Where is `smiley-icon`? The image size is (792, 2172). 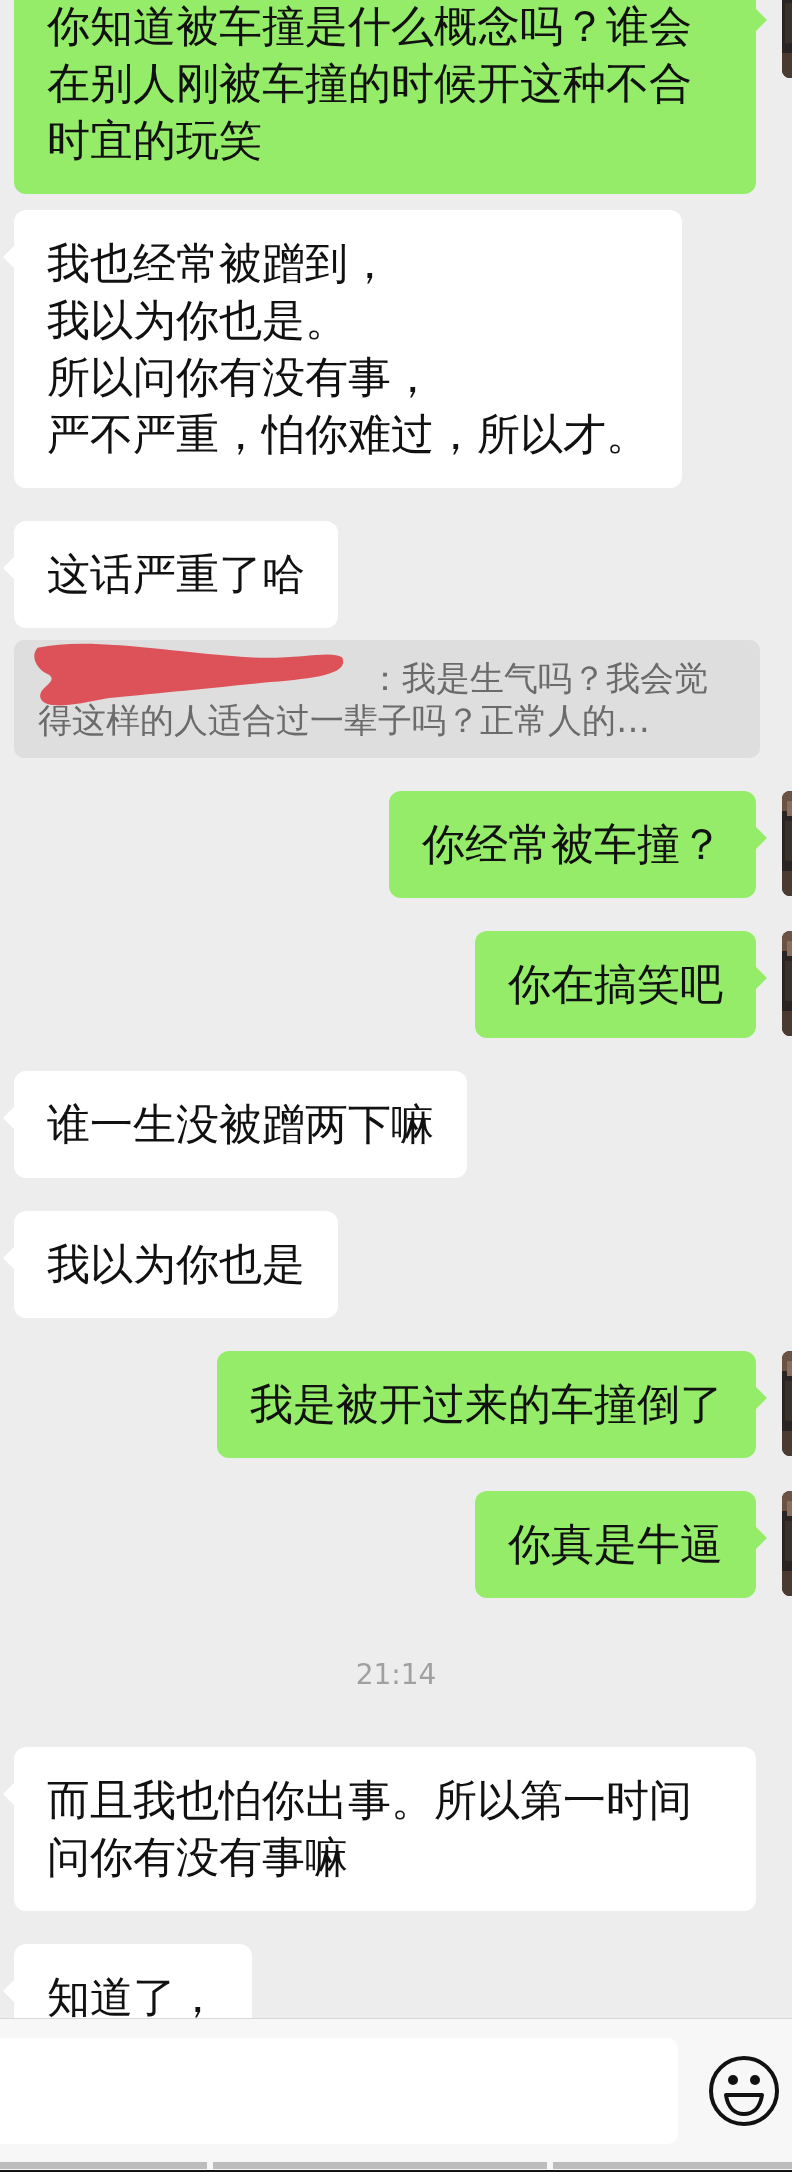
smiley-icon is located at coordinates (744, 2090).